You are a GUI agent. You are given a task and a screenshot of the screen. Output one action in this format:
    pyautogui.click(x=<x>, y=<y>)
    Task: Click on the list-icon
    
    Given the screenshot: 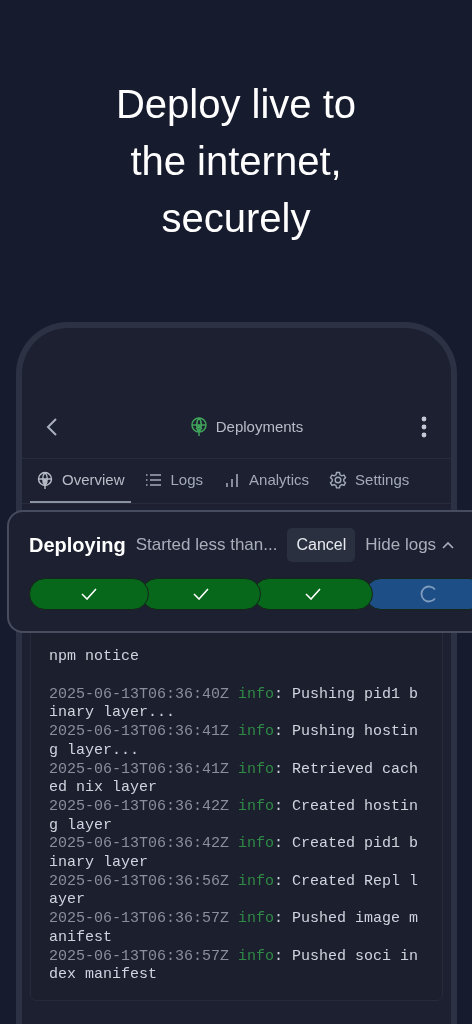 What is the action you would take?
    pyautogui.click(x=153, y=480)
    